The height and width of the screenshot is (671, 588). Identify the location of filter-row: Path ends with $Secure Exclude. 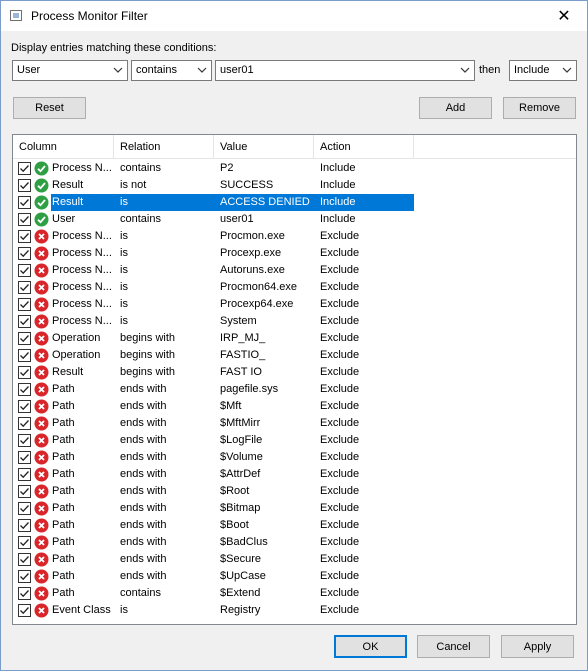
(294, 559).